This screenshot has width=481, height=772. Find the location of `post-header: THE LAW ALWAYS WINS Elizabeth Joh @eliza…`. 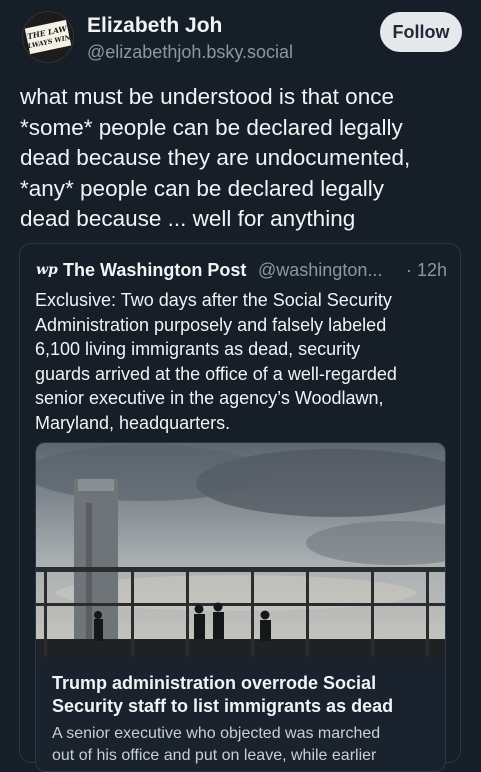

post-header: THE LAW ALWAYS WINS Elizabeth Joh @eliza… is located at coordinates (240, 35).